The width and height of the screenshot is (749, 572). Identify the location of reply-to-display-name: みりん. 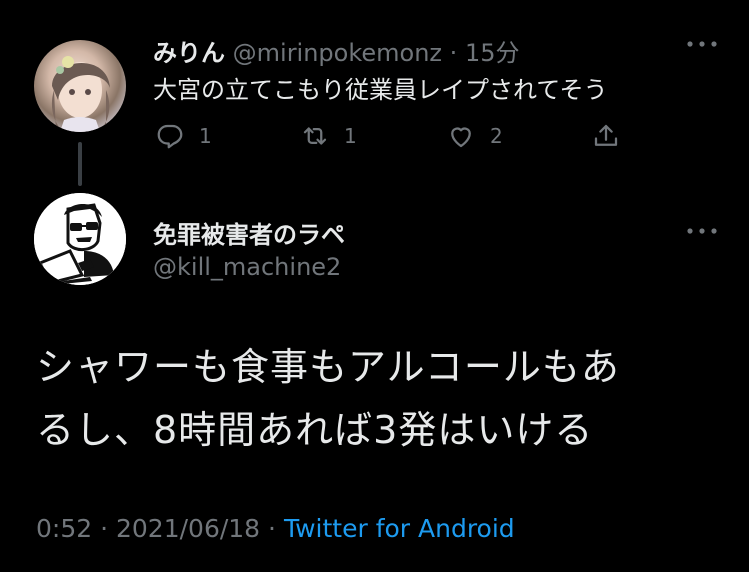
(189, 53).